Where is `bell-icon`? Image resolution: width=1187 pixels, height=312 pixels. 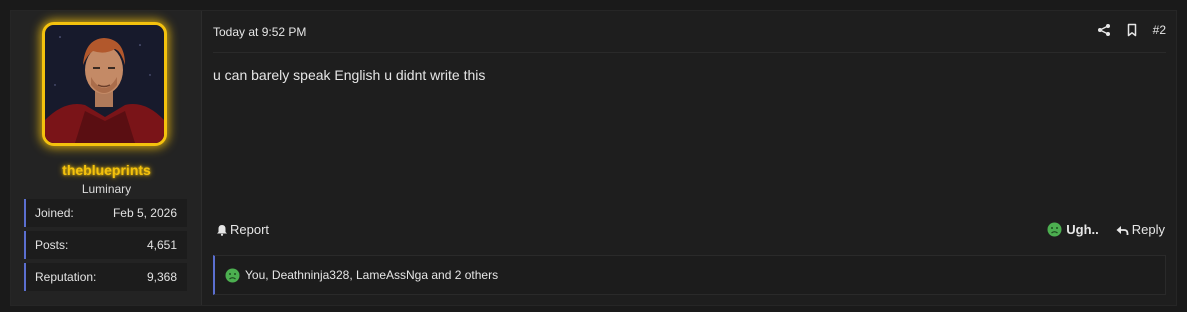 bell-icon is located at coordinates (222, 230).